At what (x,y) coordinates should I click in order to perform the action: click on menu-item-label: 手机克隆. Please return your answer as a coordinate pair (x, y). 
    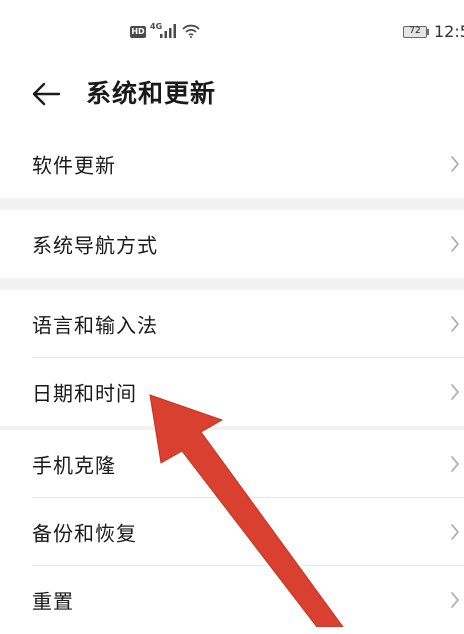
    Looking at the image, I should click on (74, 465).